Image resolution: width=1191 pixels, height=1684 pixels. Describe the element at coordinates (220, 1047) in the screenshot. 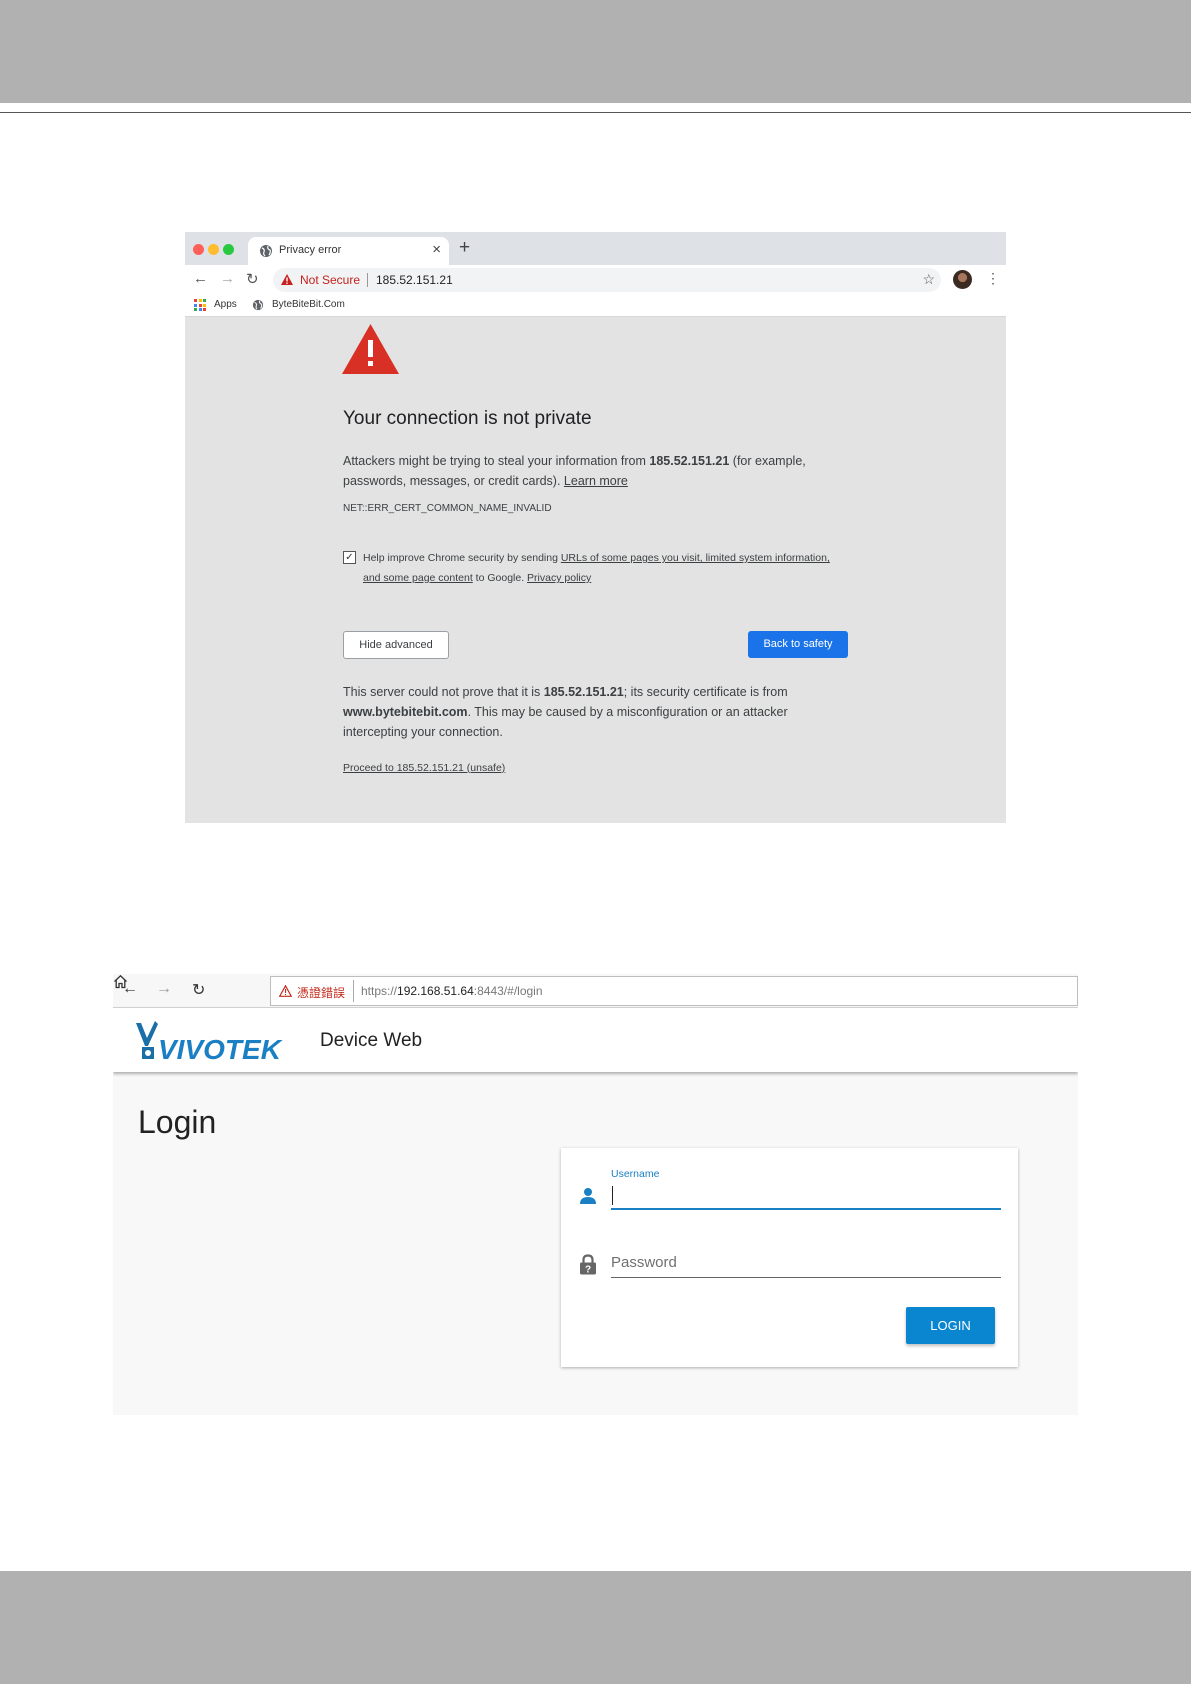

I see `logo-wordmark: VIVOTEK` at that location.